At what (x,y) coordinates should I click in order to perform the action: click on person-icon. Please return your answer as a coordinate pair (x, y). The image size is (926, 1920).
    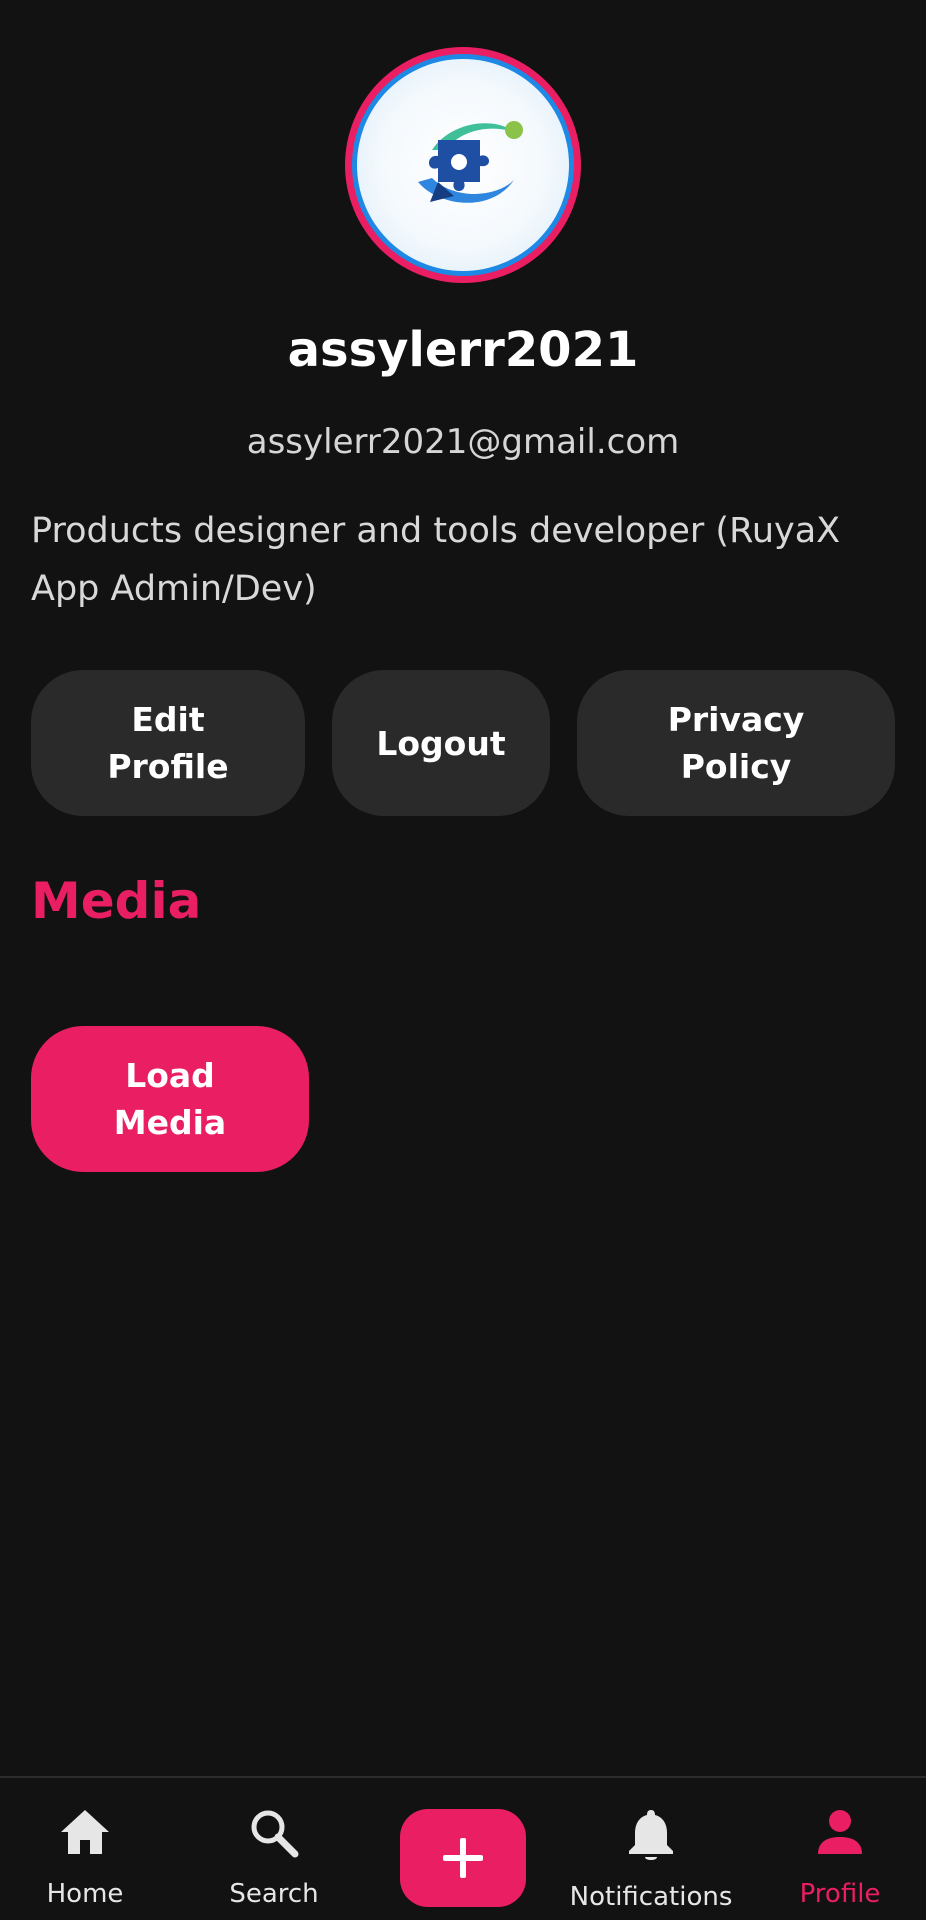
    Looking at the image, I should click on (840, 1832).